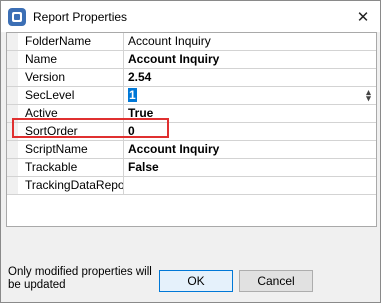 Image resolution: width=381 pixels, height=303 pixels. I want to click on property-row-sortorder: SortOrder 0, so click(191, 132).